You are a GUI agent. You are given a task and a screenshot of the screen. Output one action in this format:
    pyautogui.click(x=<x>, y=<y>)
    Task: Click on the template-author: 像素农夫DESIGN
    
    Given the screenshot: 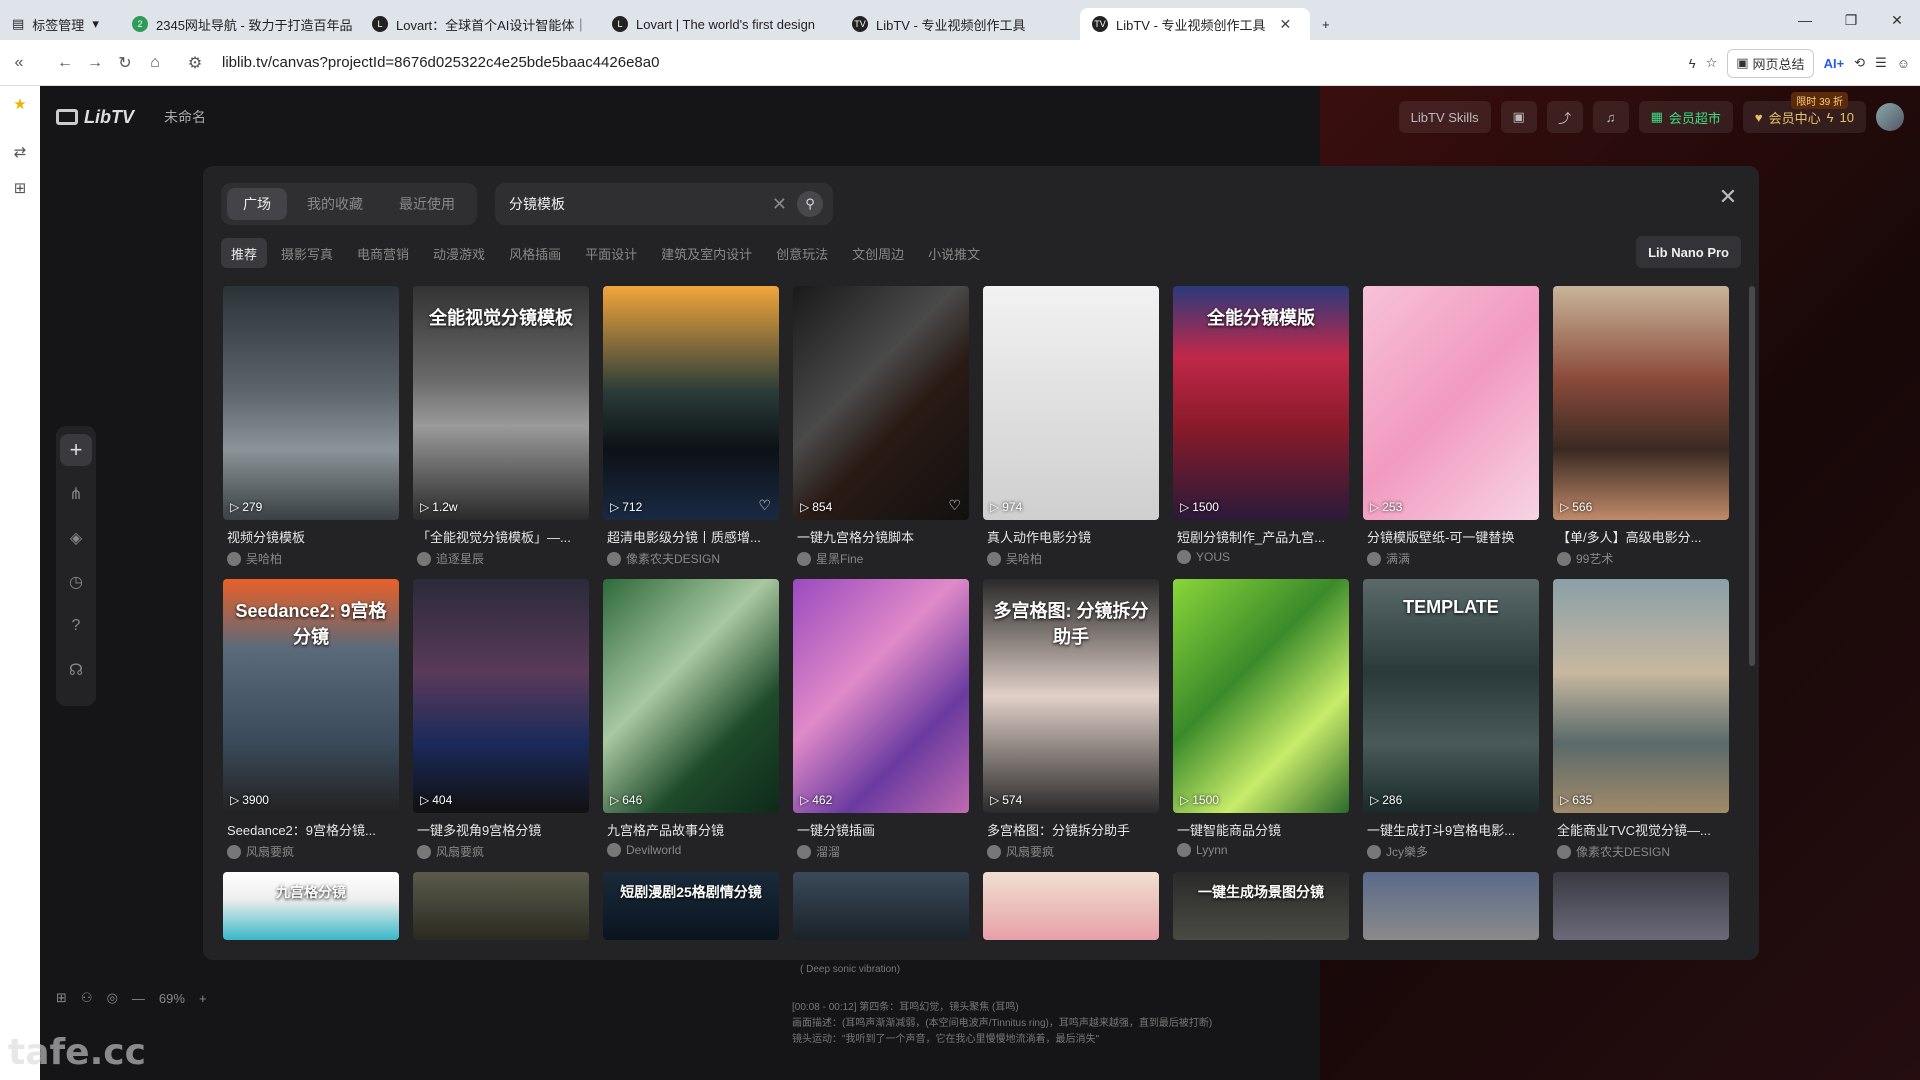 What is the action you would take?
    pyautogui.click(x=1641, y=851)
    